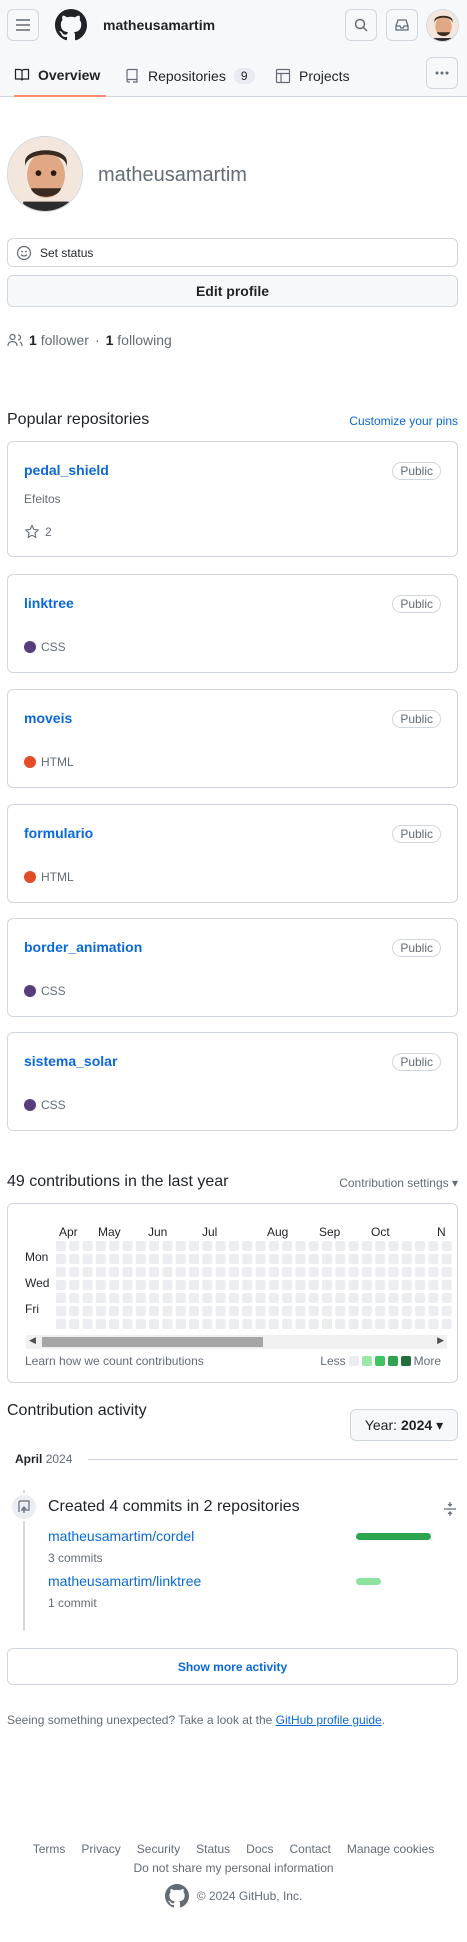 The image size is (467, 1942). What do you see at coordinates (58, 833) in the screenshot?
I see `repo-name-link: formulario` at bounding box center [58, 833].